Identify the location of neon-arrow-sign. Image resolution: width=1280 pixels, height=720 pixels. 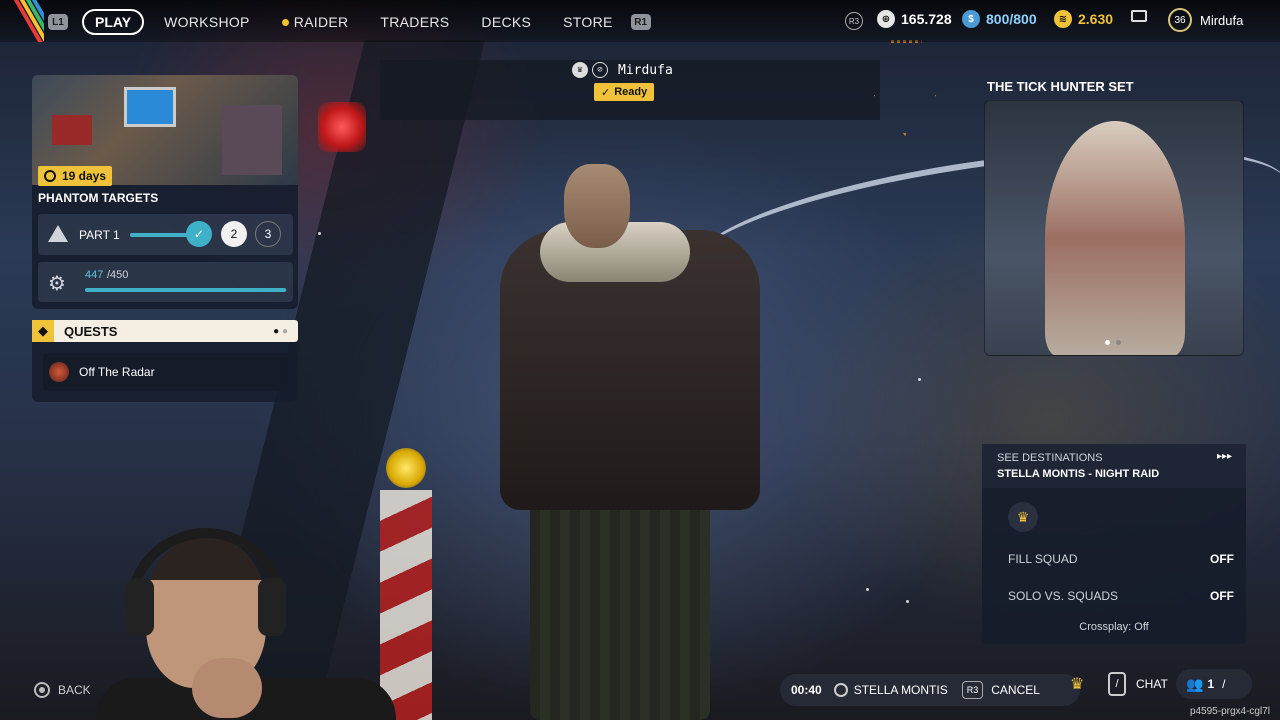
(905, 88).